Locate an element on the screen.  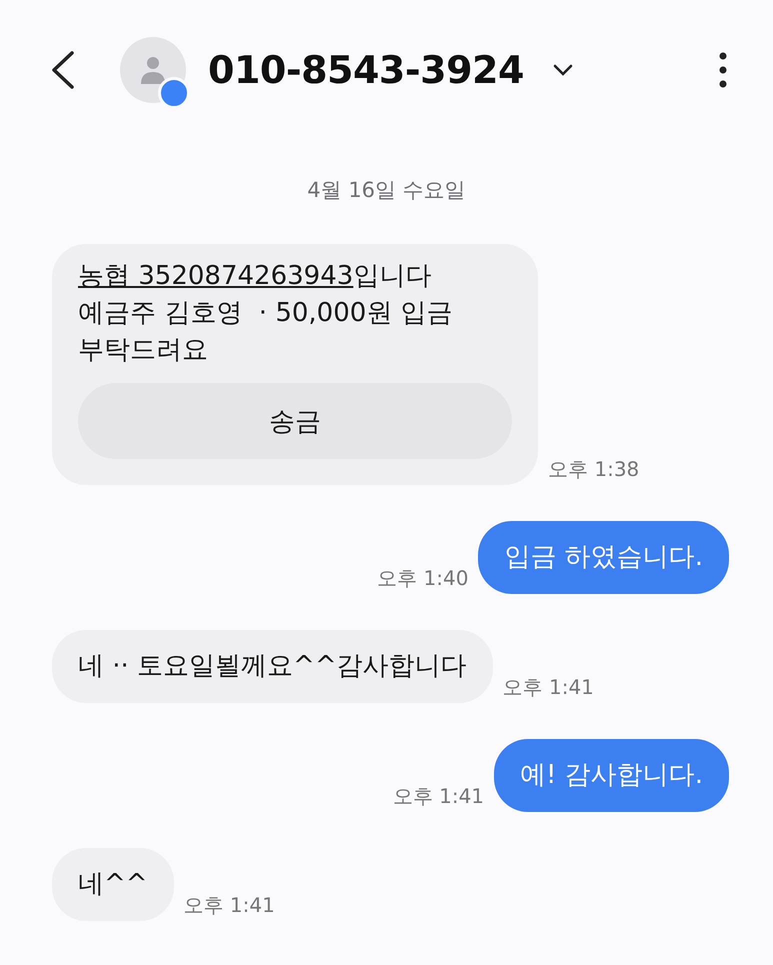
person-icon is located at coordinates (153, 70).